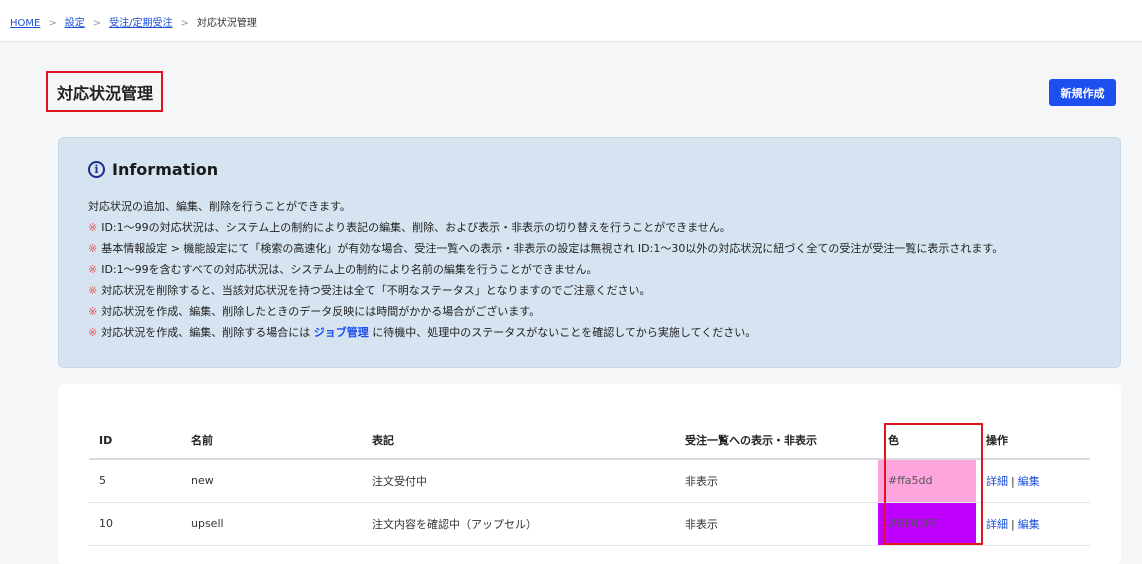 This screenshot has width=1142, height=564. I want to click on information-title: Information, so click(165, 169).